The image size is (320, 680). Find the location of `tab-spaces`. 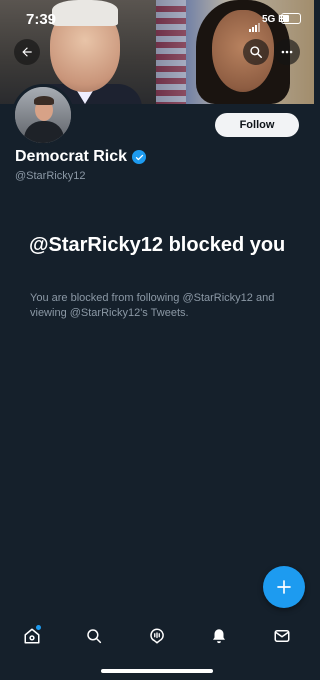

tab-spaces is located at coordinates (157, 636).